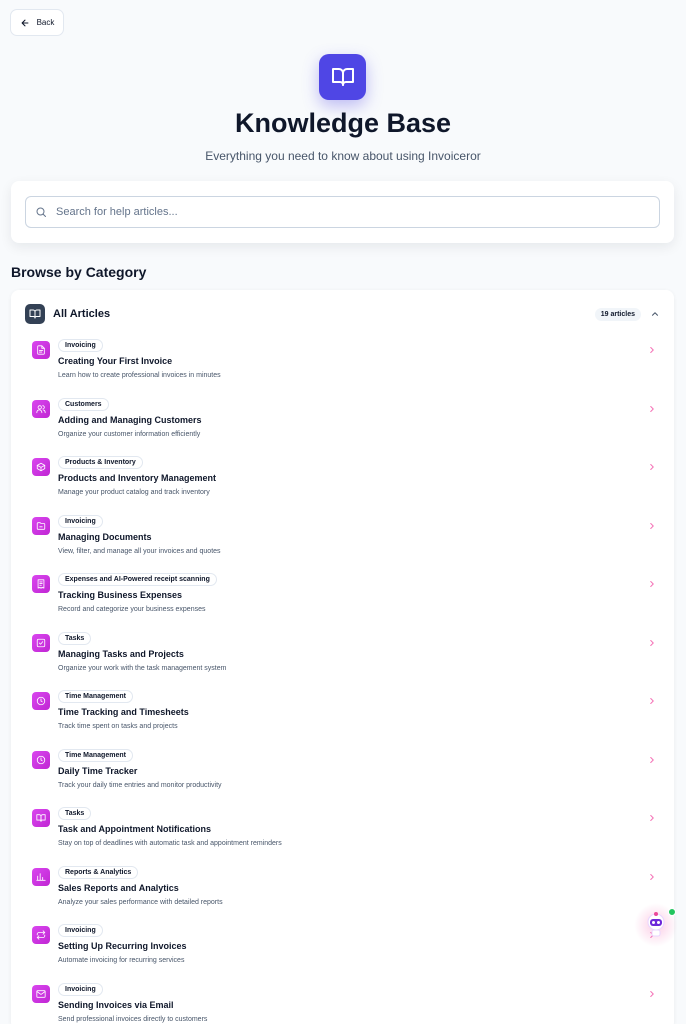  I want to click on search-box, so click(342, 212).